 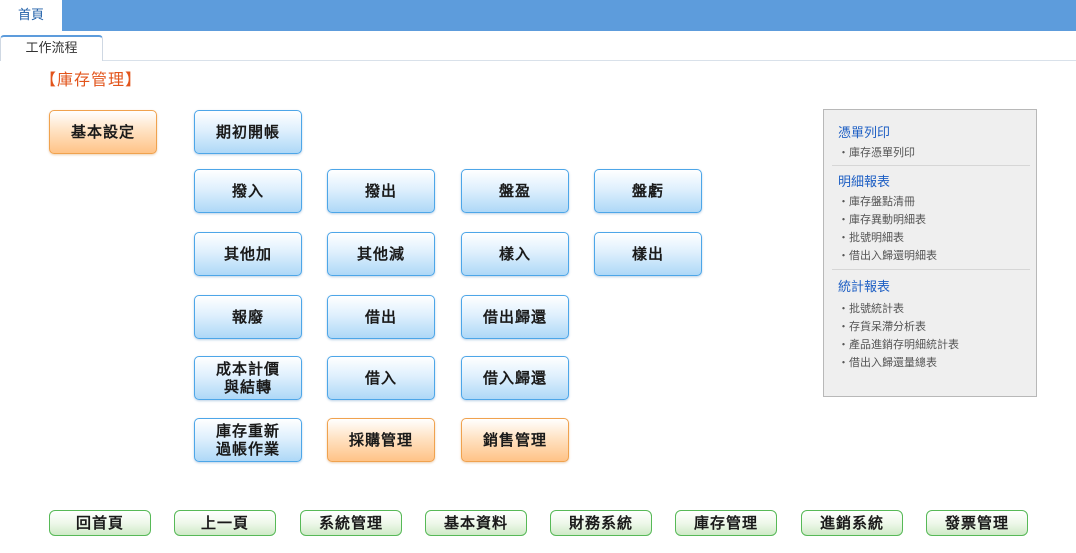 I want to click on sample-out-button: 樣出, so click(x=648, y=254).